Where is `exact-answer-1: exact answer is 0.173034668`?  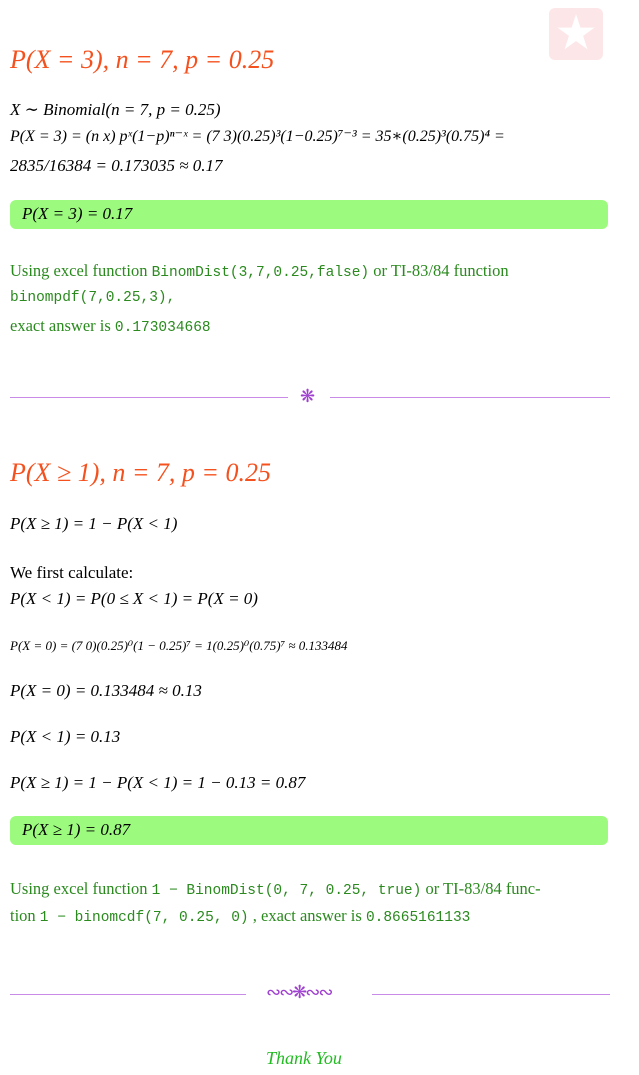 exact-answer-1: exact answer is 0.173034668 is located at coordinates (110, 326).